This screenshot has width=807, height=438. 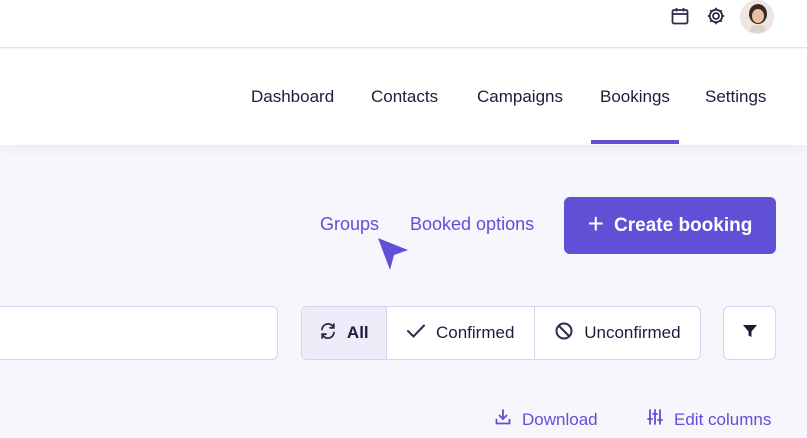 I want to click on download-button: Download, so click(x=546, y=419).